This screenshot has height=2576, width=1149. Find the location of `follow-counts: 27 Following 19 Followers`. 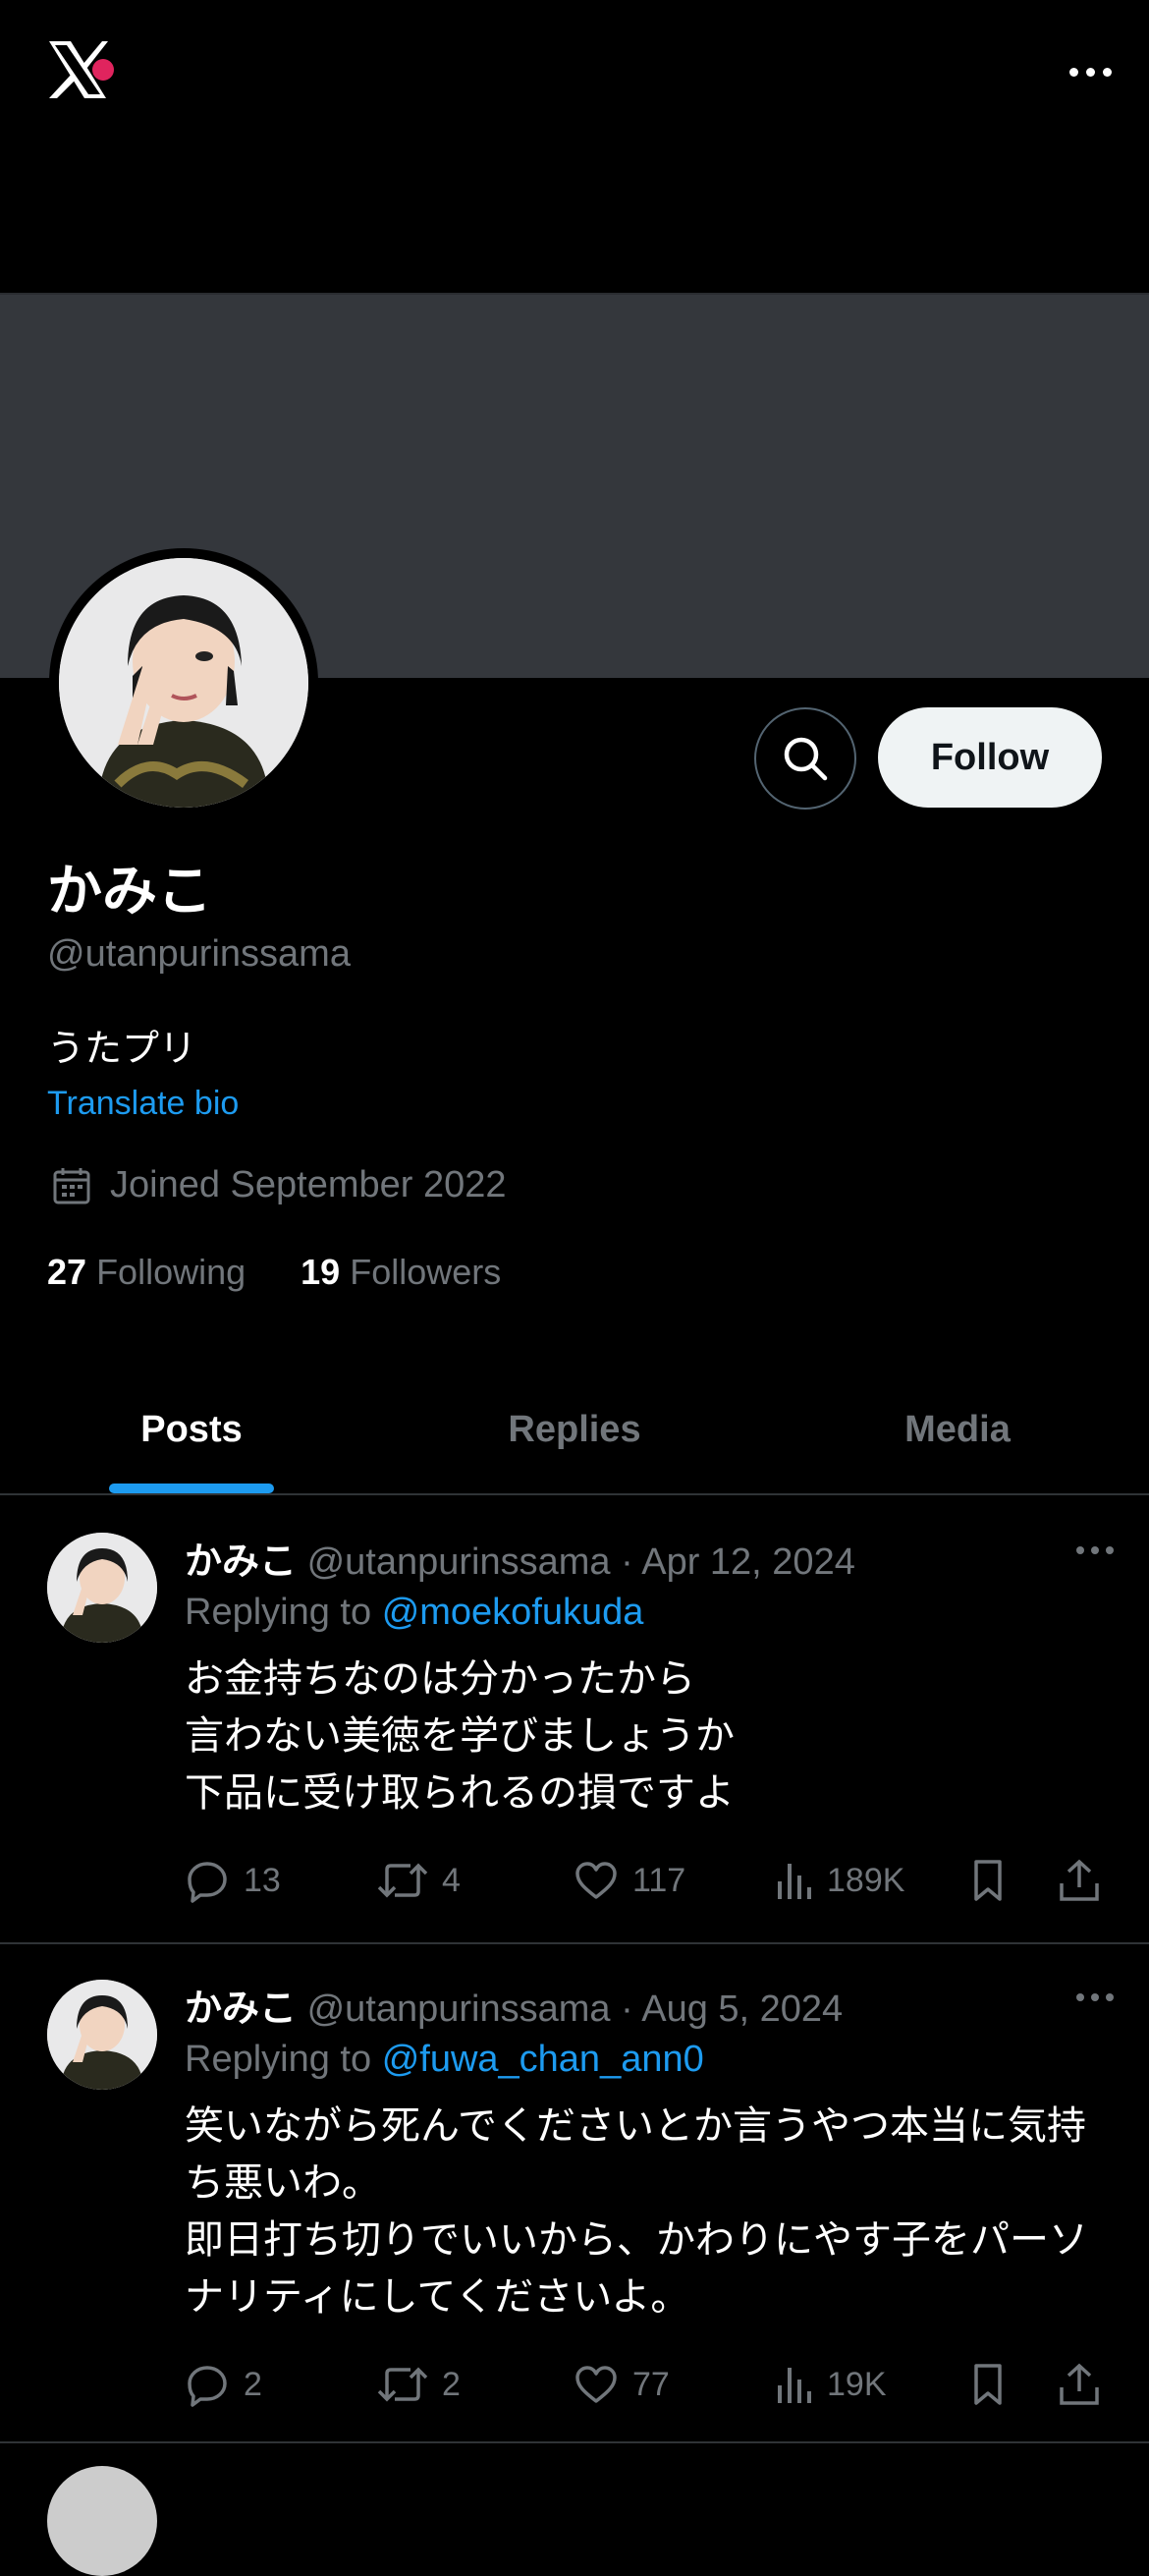

follow-counts: 27 Following 19 Followers is located at coordinates (274, 1272).